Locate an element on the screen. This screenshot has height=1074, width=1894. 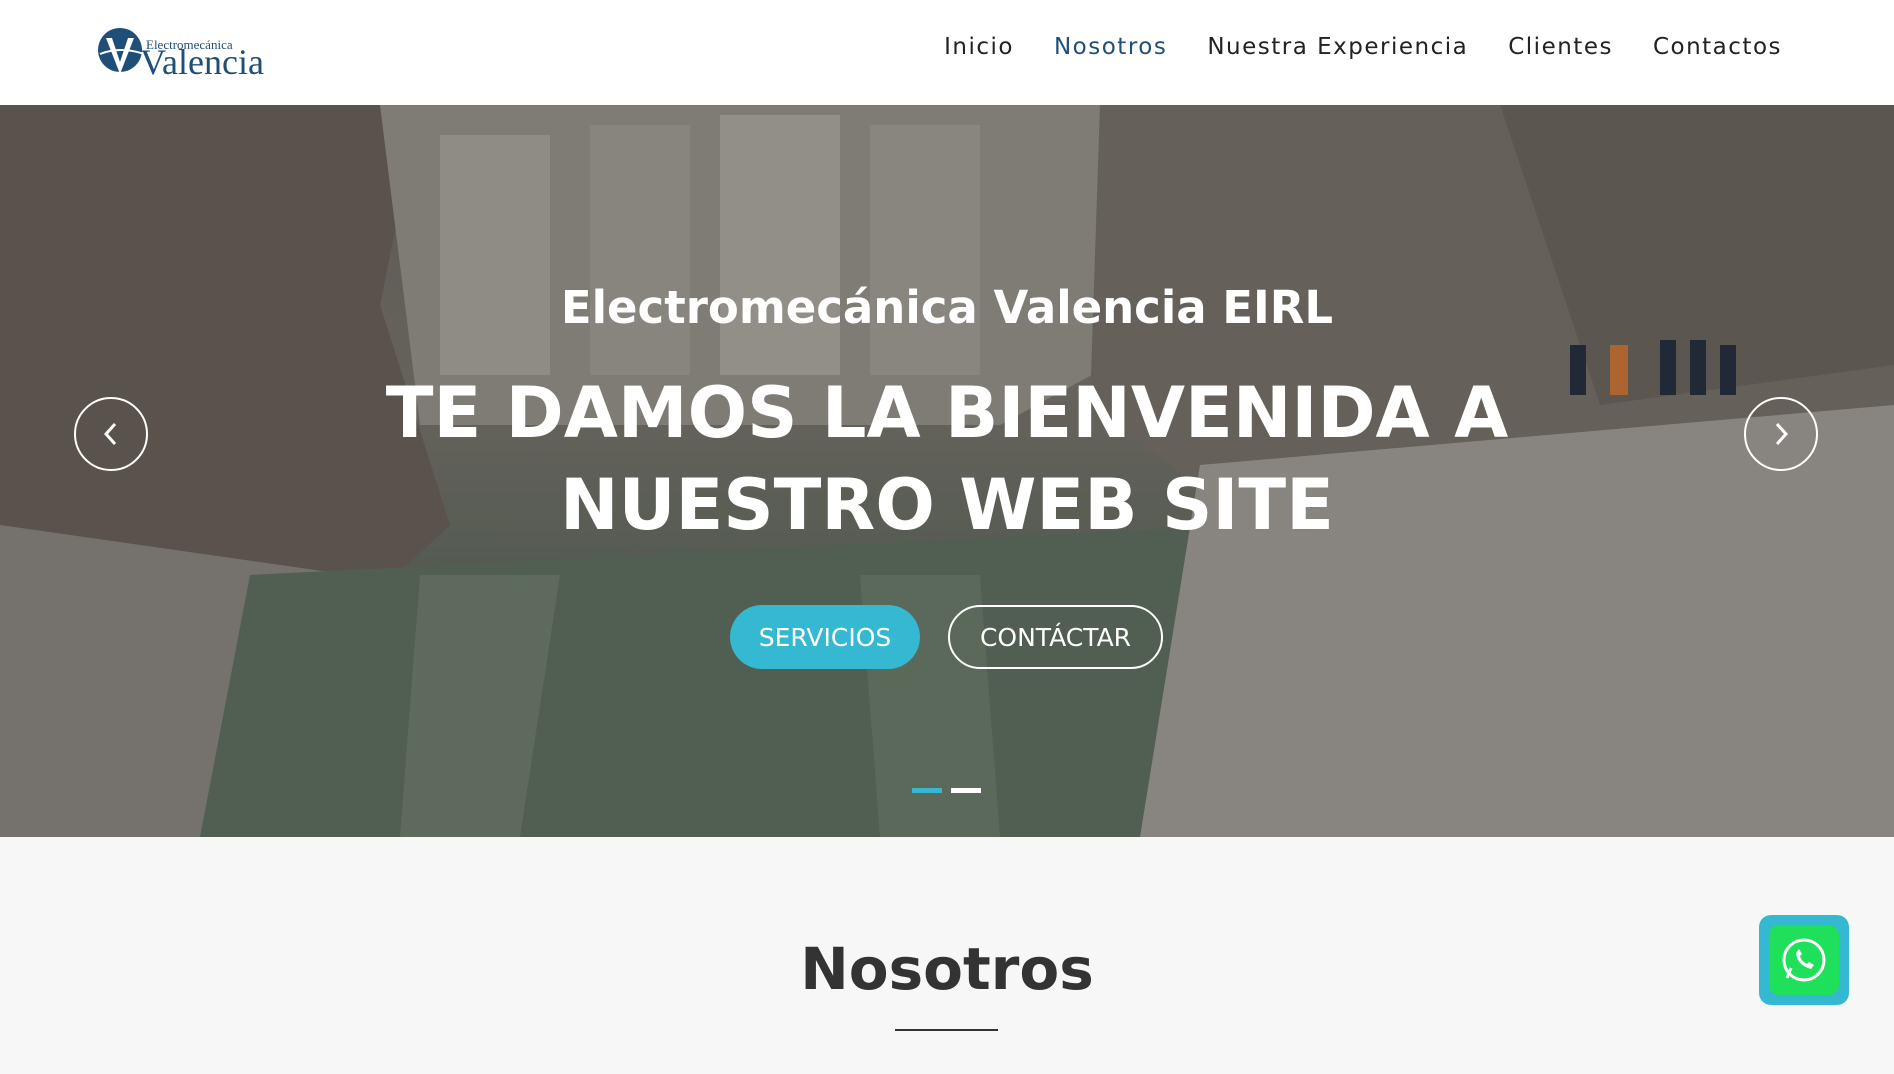
whatsapp-icon is located at coordinates (1804, 960).